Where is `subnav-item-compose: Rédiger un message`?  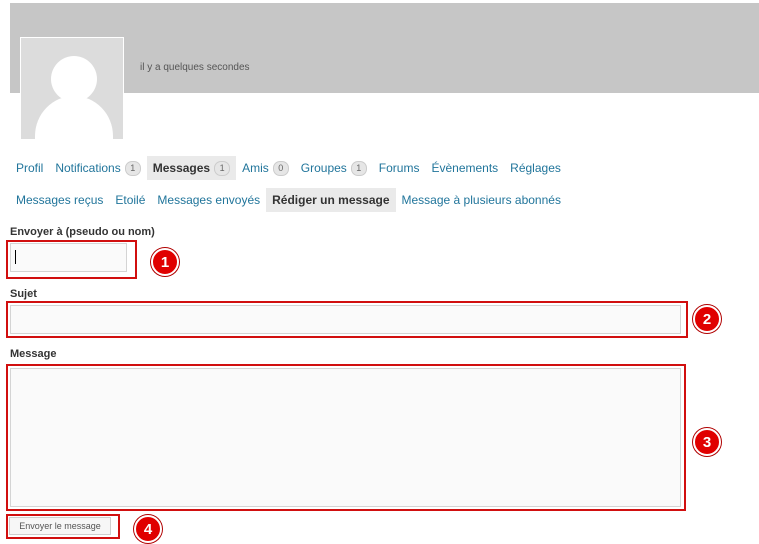
subnav-item-compose: Rédiger un message is located at coordinates (331, 200).